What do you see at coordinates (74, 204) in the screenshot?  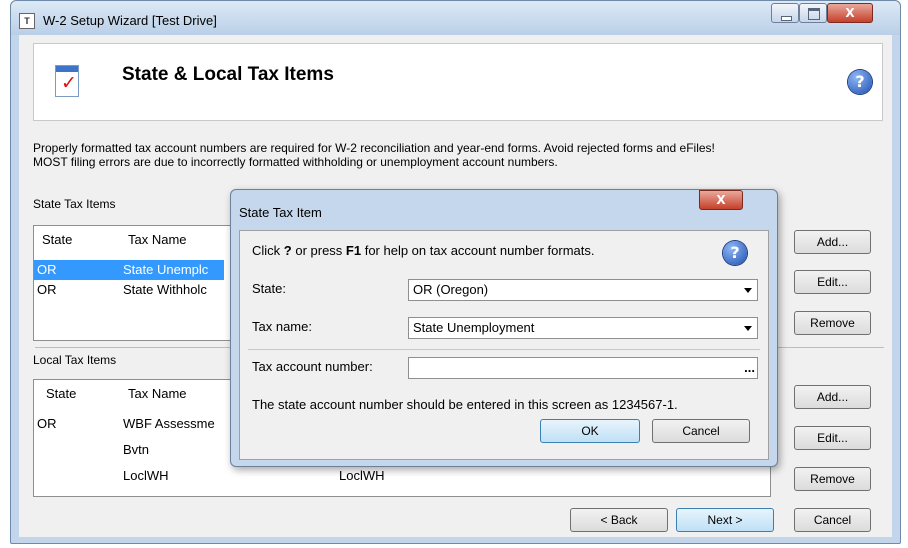 I see `state-tax-items-label: State Tax Items` at bounding box center [74, 204].